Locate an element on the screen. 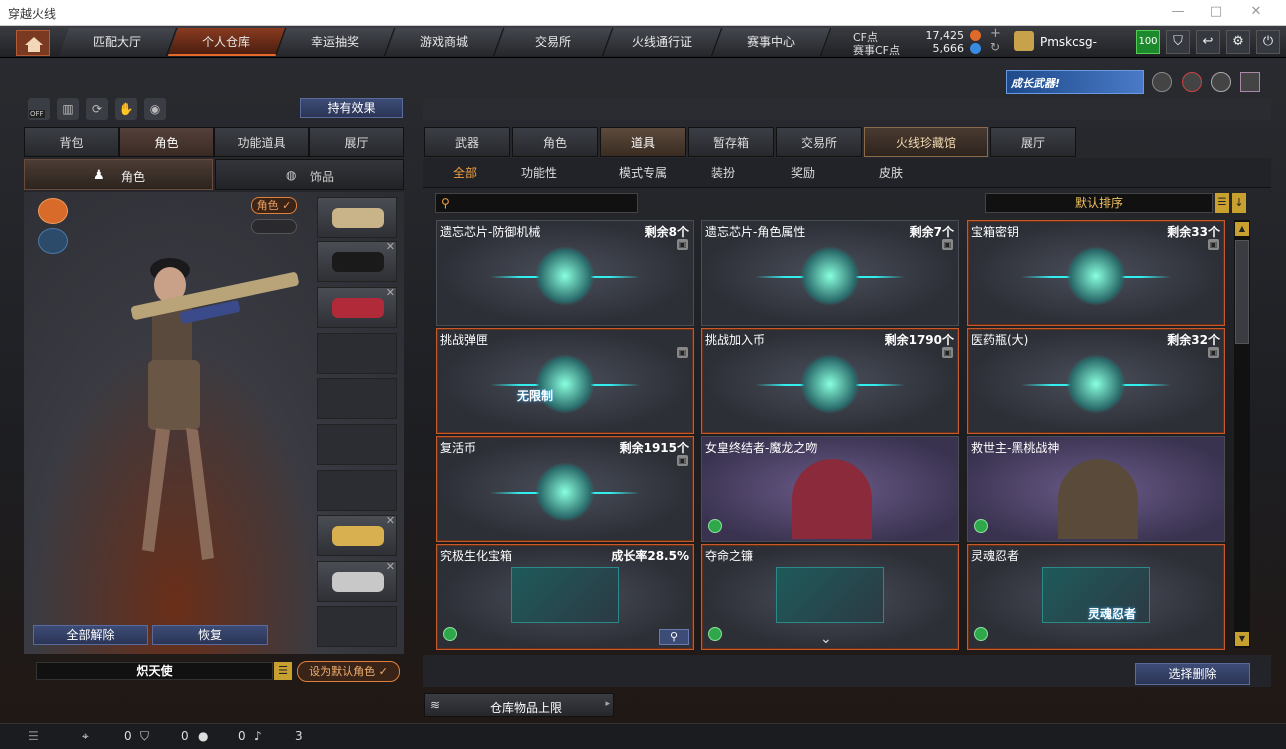  visibility-toggle is located at coordinates (274, 226).